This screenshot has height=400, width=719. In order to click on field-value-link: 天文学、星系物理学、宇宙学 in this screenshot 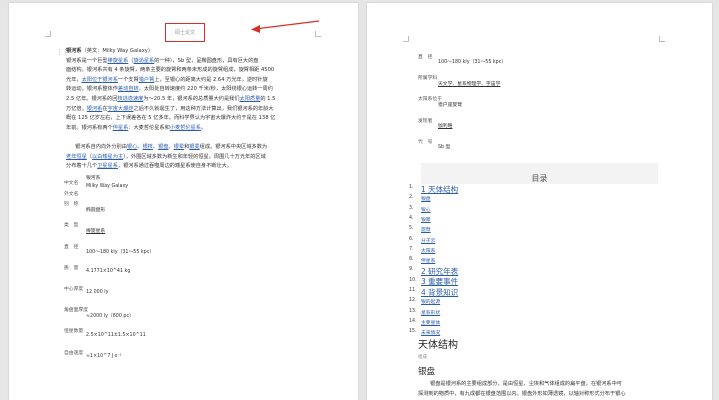, I will do `click(469, 83)`.